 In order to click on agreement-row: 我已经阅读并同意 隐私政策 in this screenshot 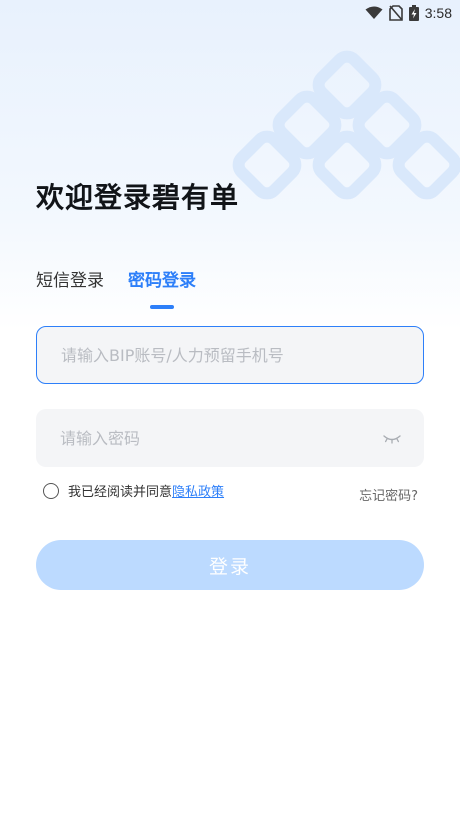, I will do `click(133, 490)`.